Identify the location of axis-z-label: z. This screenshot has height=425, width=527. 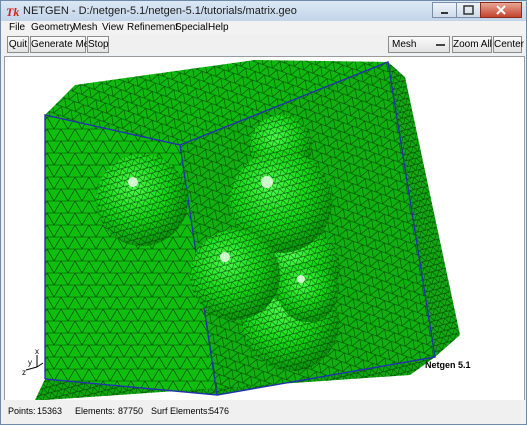
(24, 372).